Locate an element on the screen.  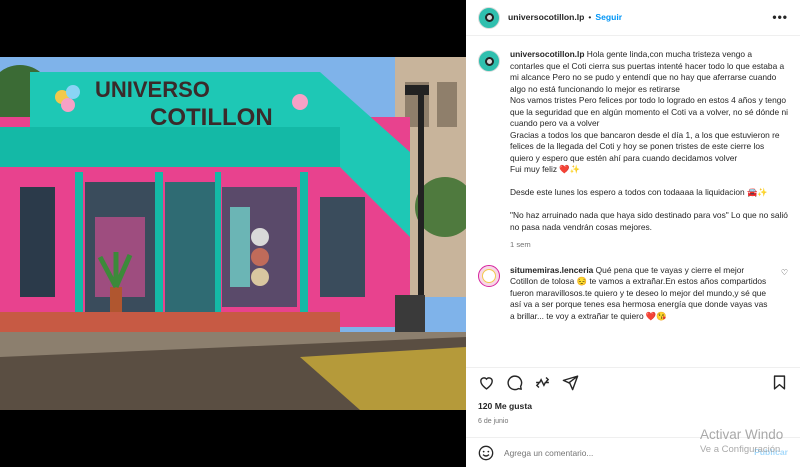
save-icon is located at coordinates (779, 382).